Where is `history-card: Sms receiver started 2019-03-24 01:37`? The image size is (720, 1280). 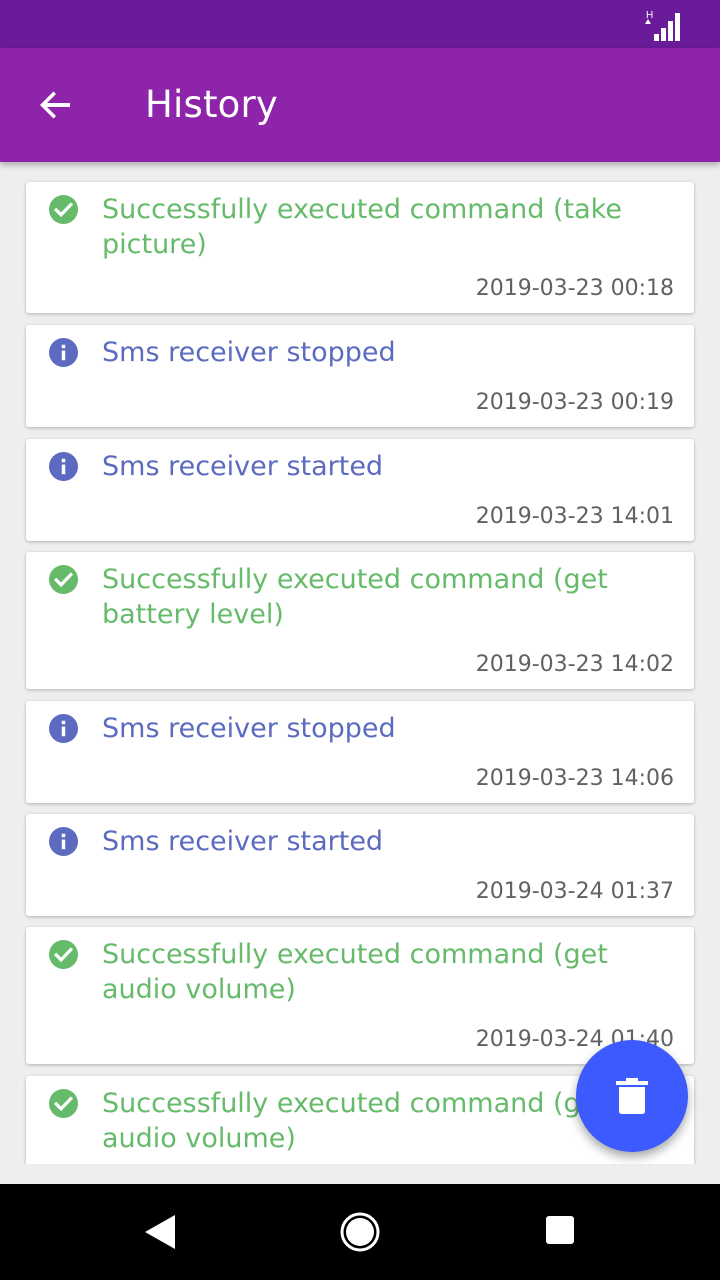 history-card: Sms receiver started 2019-03-24 01:37 is located at coordinates (360, 865).